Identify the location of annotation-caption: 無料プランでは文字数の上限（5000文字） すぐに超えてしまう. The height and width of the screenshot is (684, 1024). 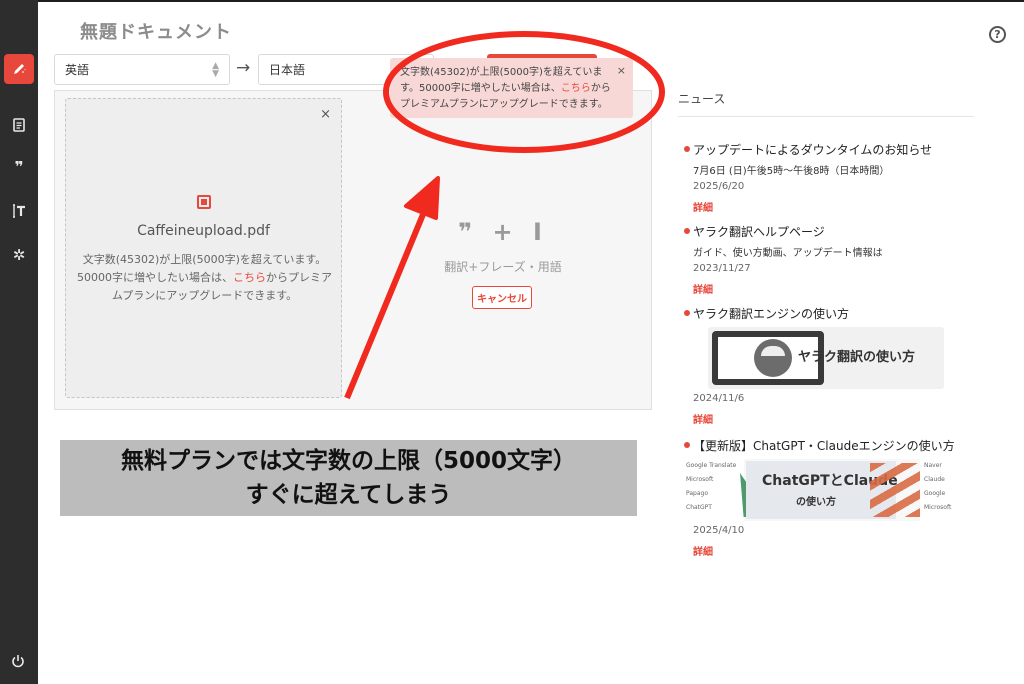
(348, 478).